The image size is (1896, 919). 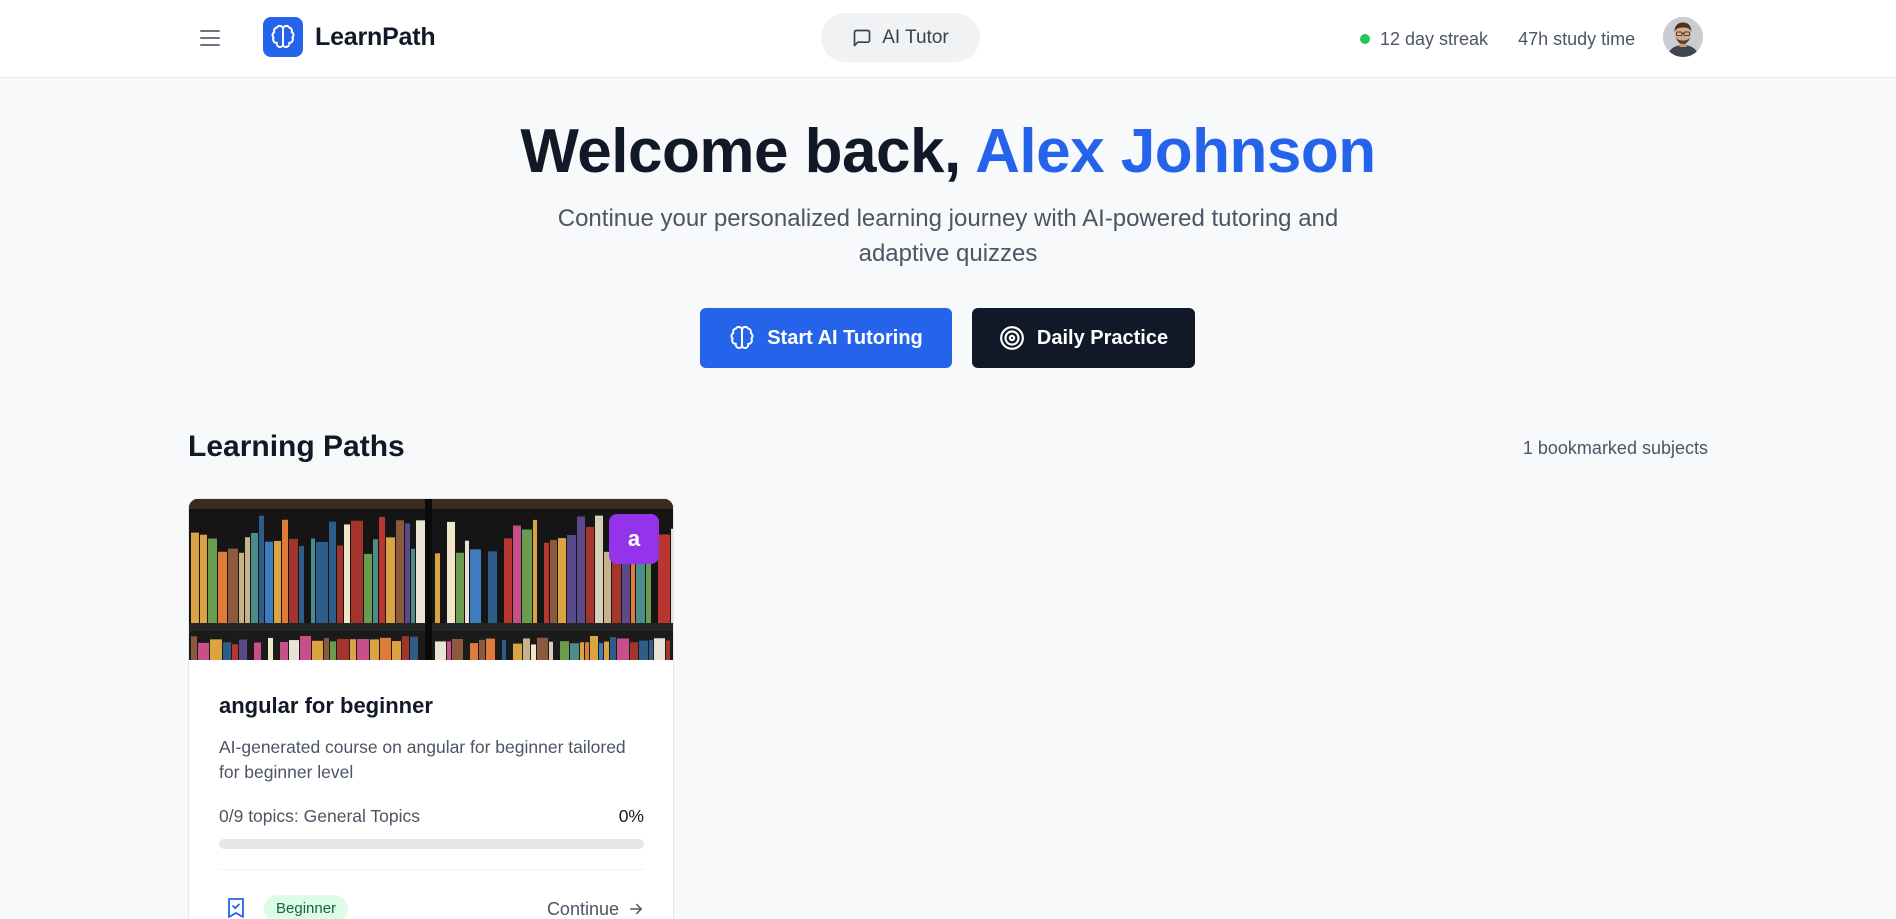 What do you see at coordinates (431, 869) in the screenshot?
I see `card-divider` at bounding box center [431, 869].